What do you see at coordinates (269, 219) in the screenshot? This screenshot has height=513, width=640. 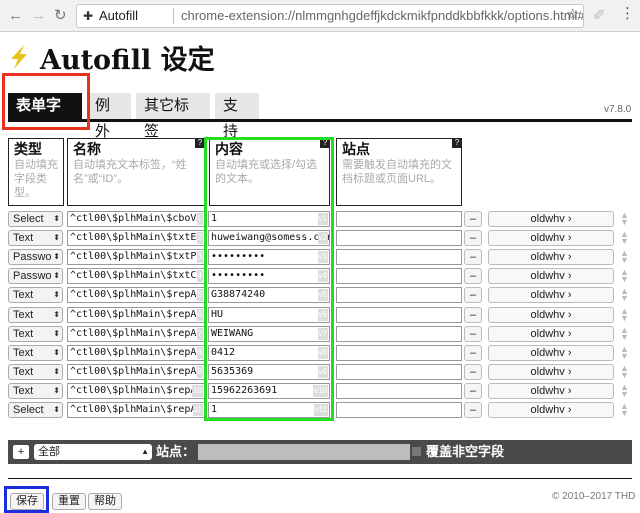 I see `value-field: 1 v1` at bounding box center [269, 219].